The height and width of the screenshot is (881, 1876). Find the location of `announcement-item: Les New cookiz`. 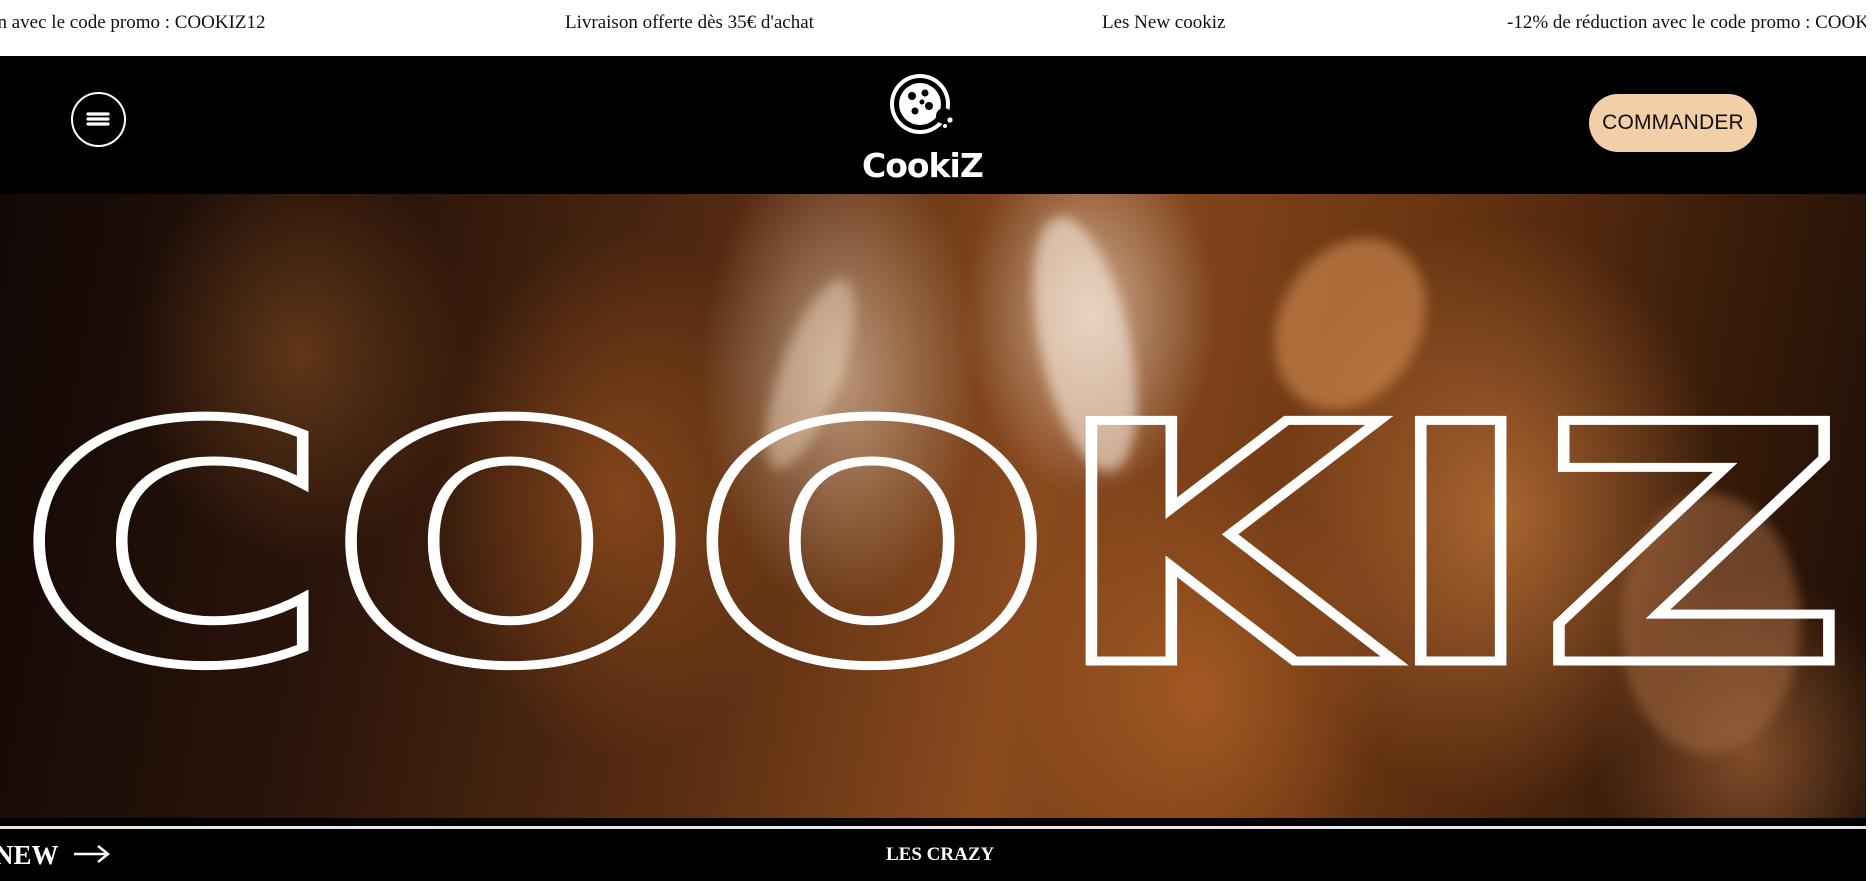

announcement-item: Les New cookiz is located at coordinates (1164, 22).